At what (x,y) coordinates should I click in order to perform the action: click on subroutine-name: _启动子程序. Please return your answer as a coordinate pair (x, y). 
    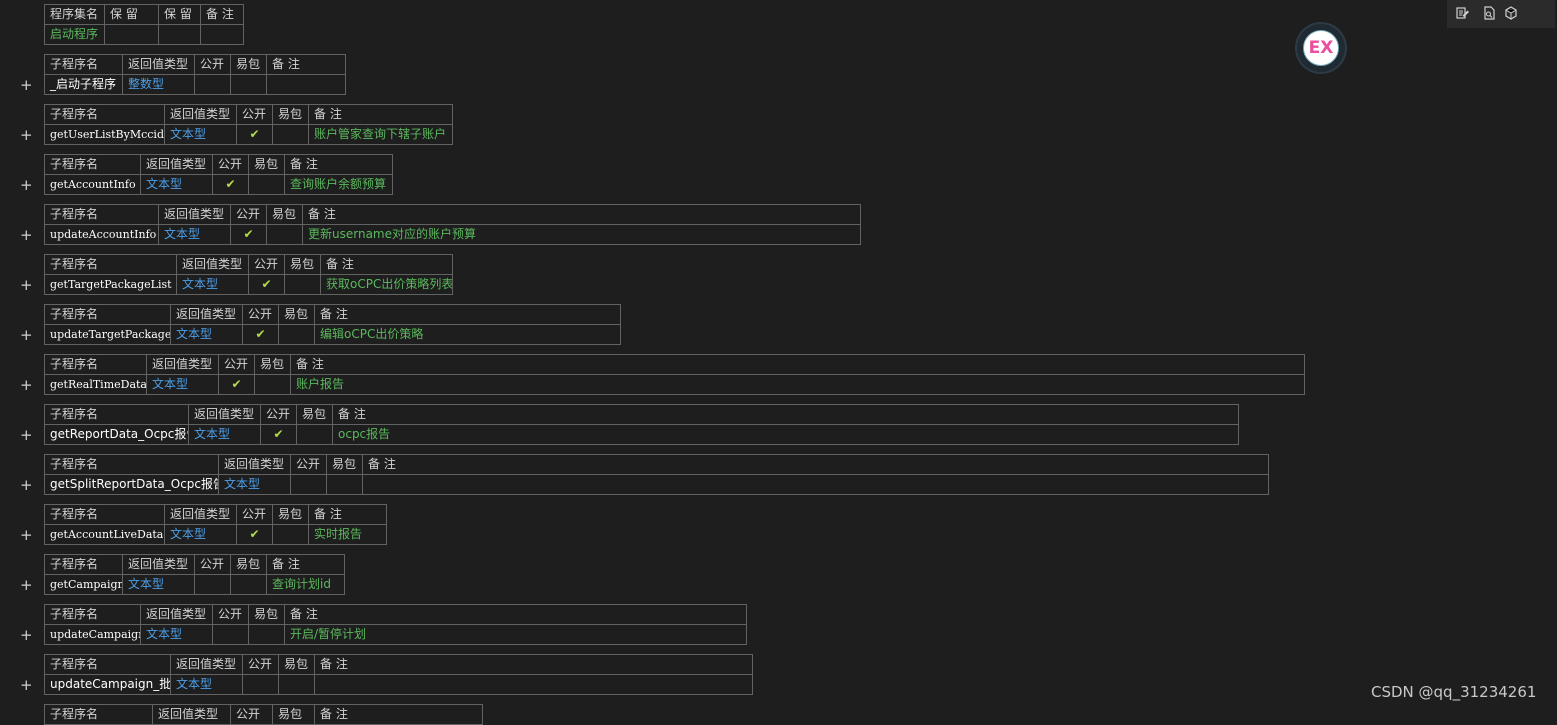
    Looking at the image, I should click on (83, 84).